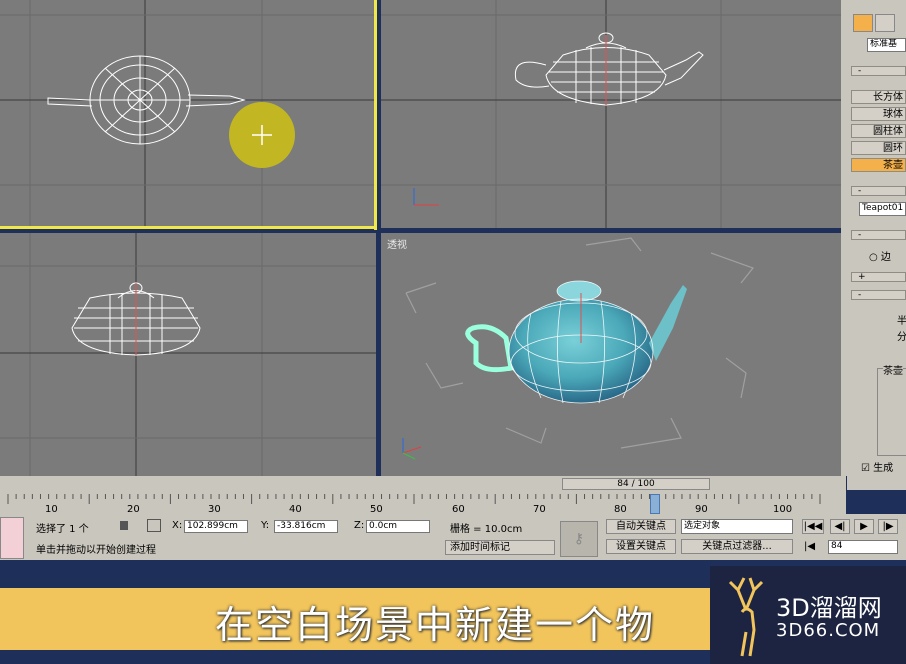 The width and height of the screenshot is (906, 664). What do you see at coordinates (188, 227) in the screenshot?
I see `active-viewport-border-bottom` at bounding box center [188, 227].